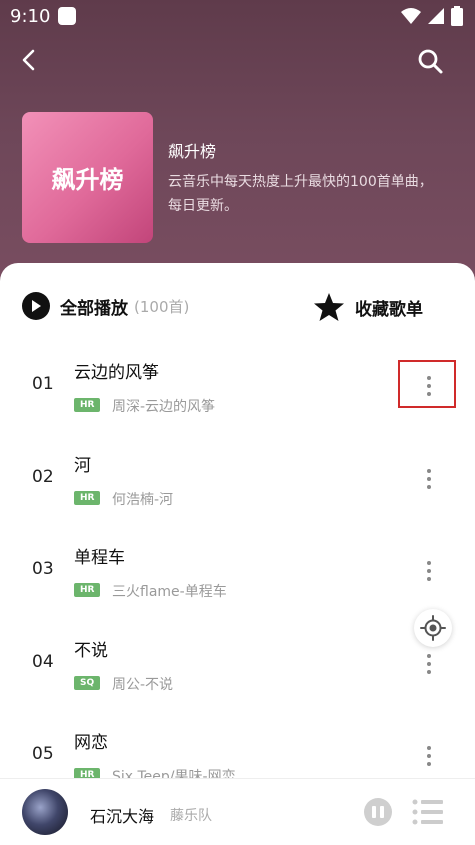  What do you see at coordinates (91, 743) in the screenshot?
I see `song-title: 网恋` at bounding box center [91, 743].